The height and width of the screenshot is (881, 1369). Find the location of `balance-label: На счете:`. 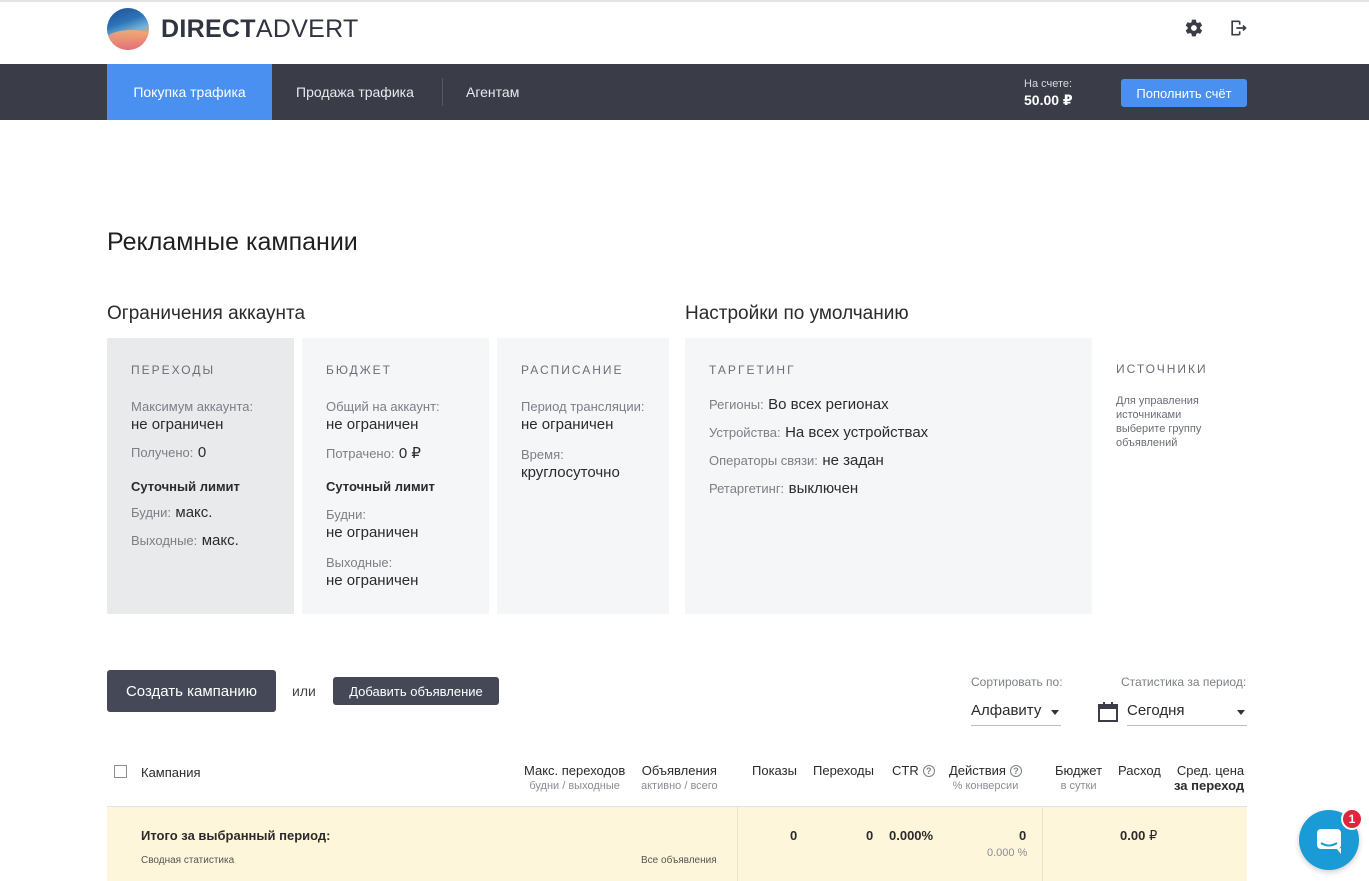

balance-label: На счете: is located at coordinates (1048, 84).